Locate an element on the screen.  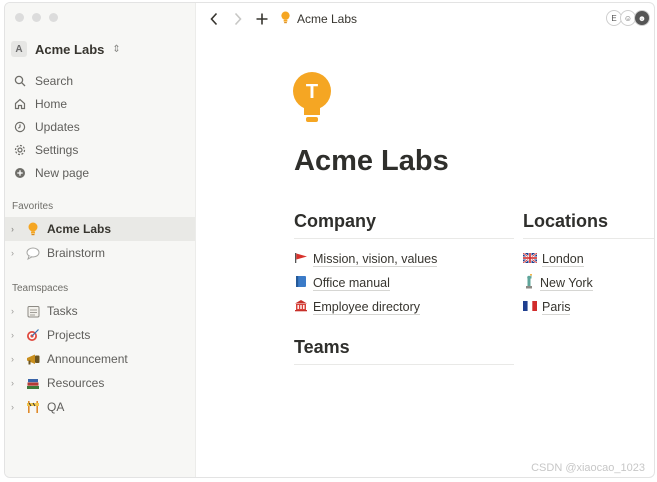
locations-column: Locations London New York Paris is located at coordinates (588, 265).